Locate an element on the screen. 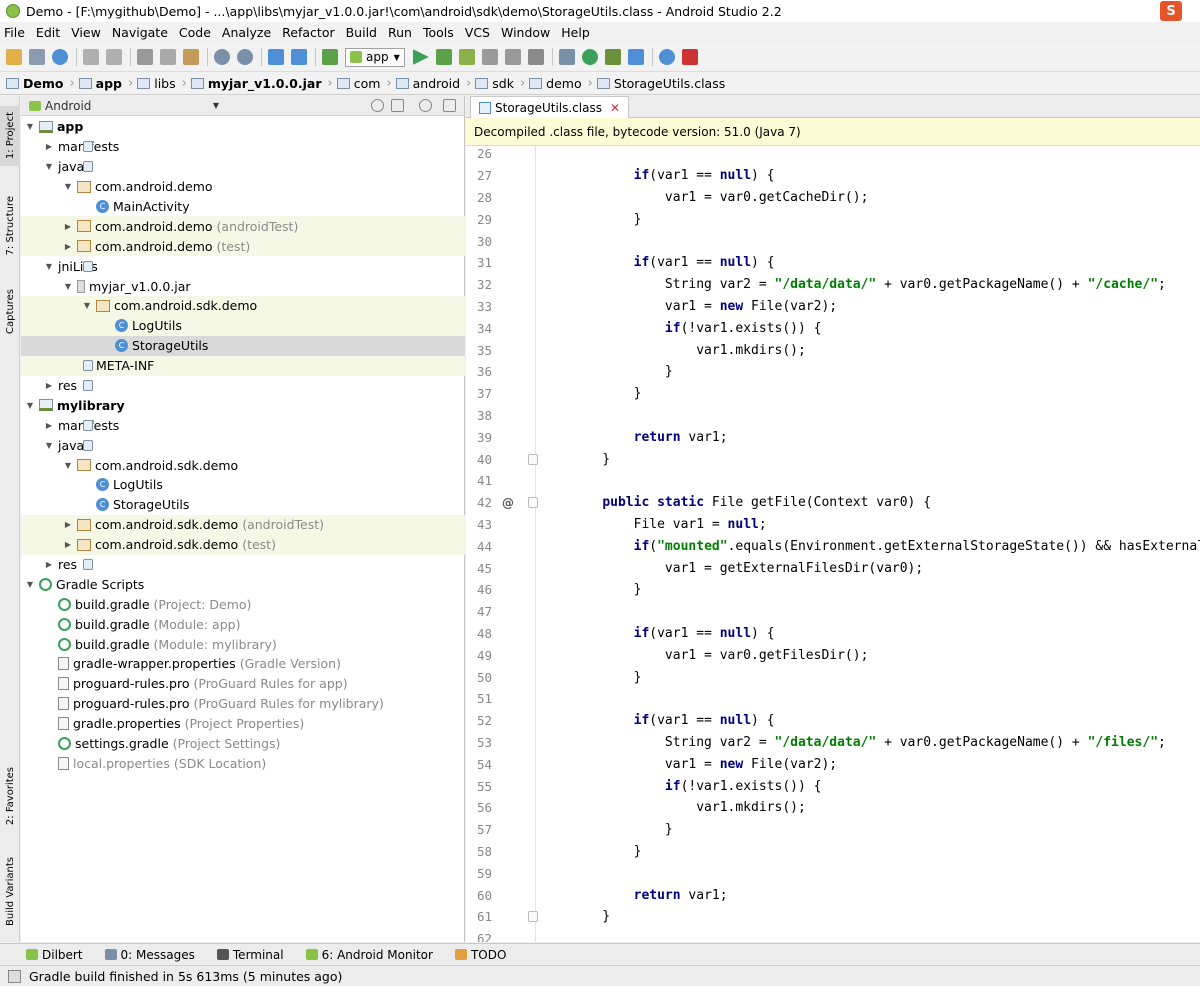  menu-help: Help is located at coordinates (575, 32).